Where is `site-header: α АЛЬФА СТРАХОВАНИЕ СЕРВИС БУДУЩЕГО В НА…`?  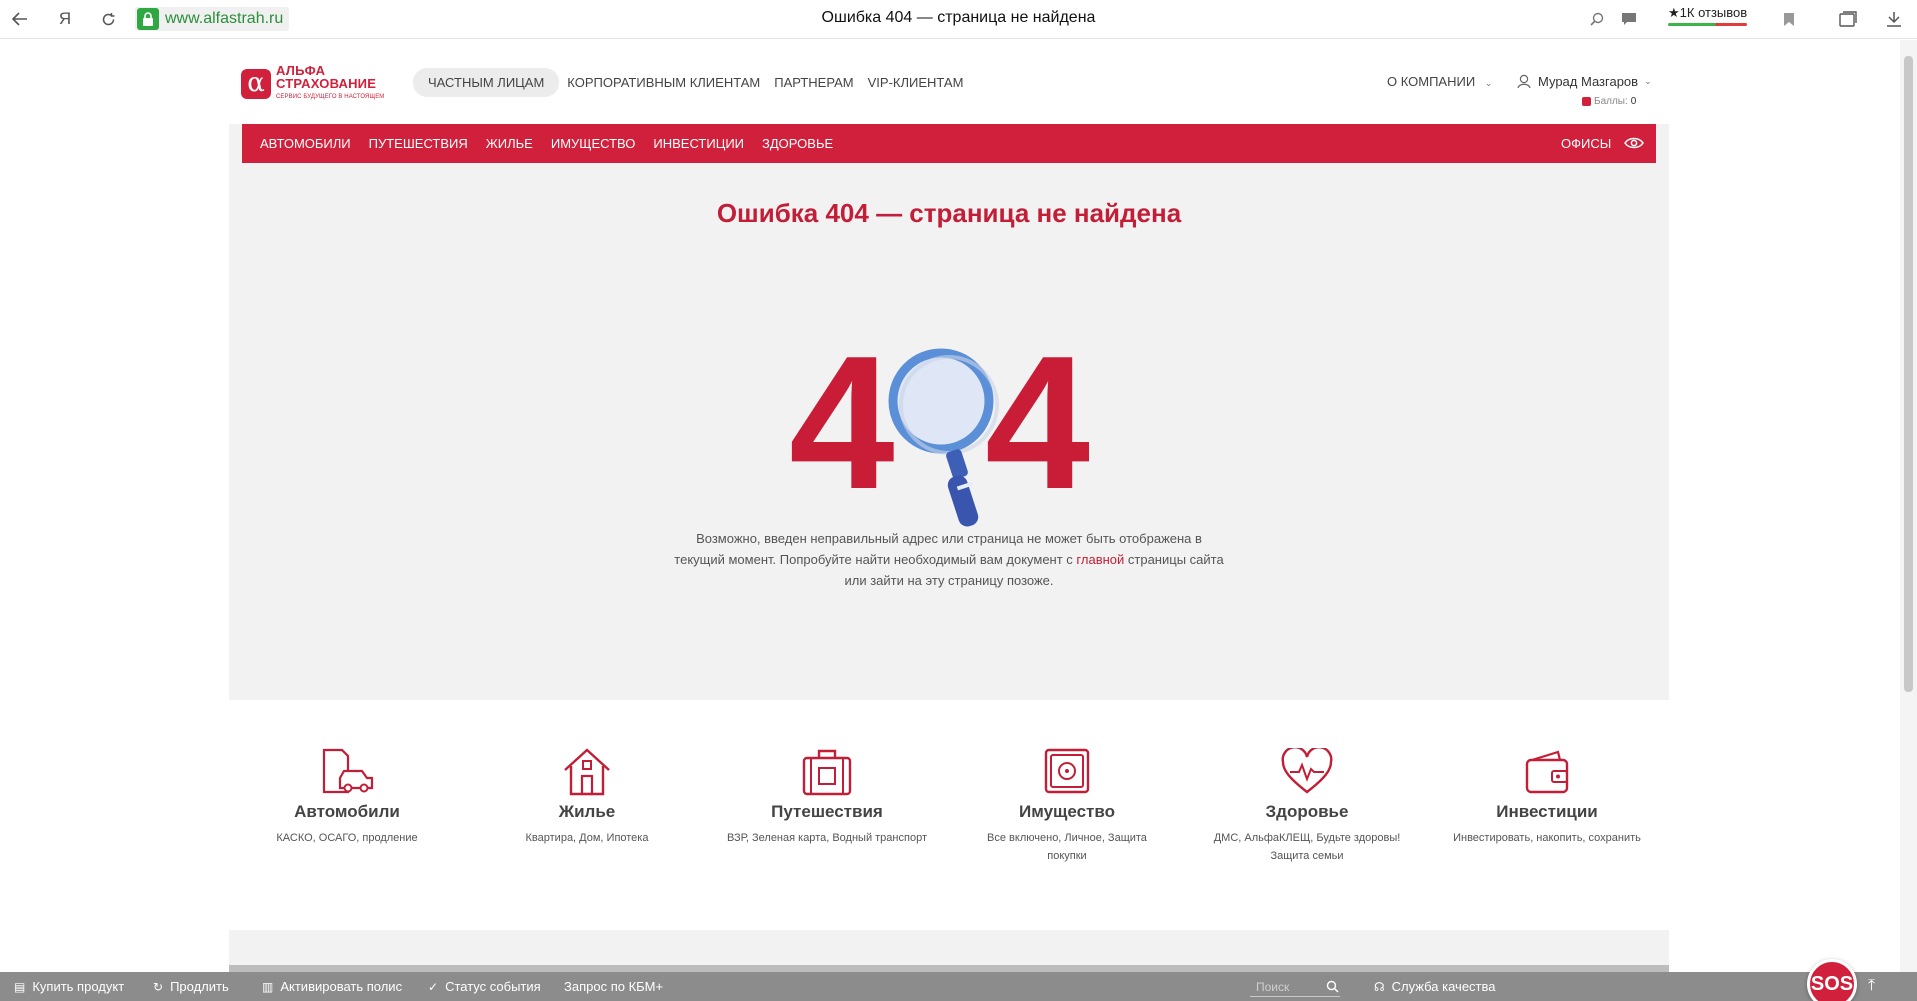
site-header: α АЛЬФА СТРАХОВАНИЕ СЕРВИС БУДУЩЕГО В НА… is located at coordinates (949, 101).